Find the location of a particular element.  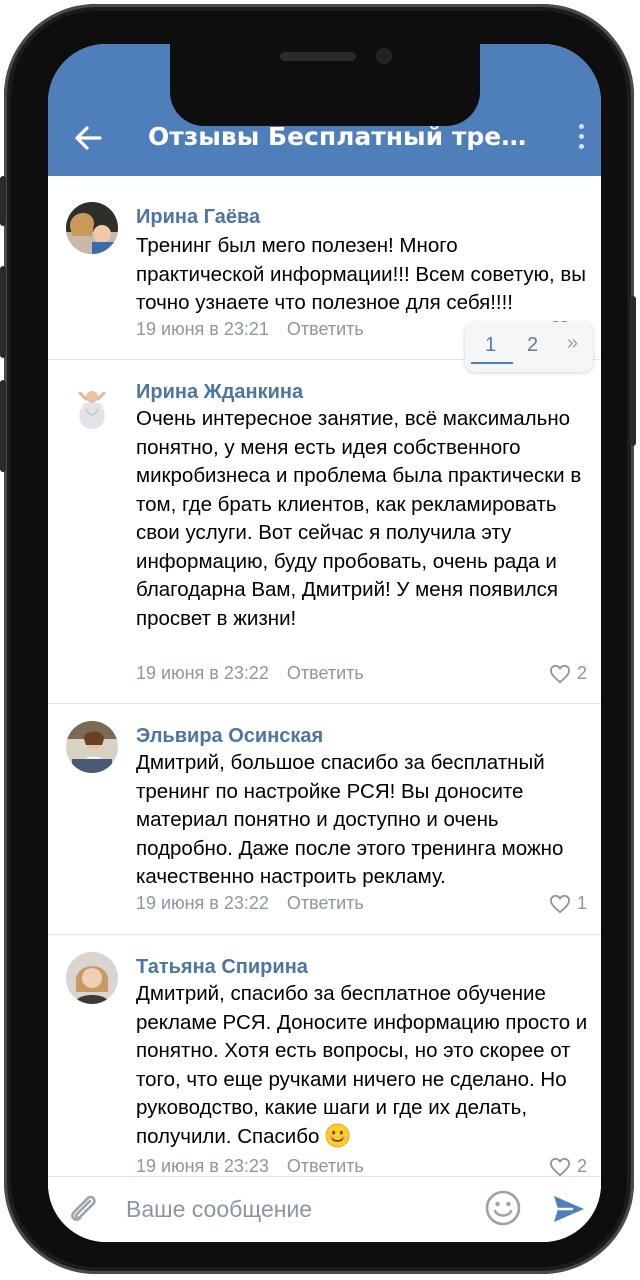

notch is located at coordinates (325, 85).